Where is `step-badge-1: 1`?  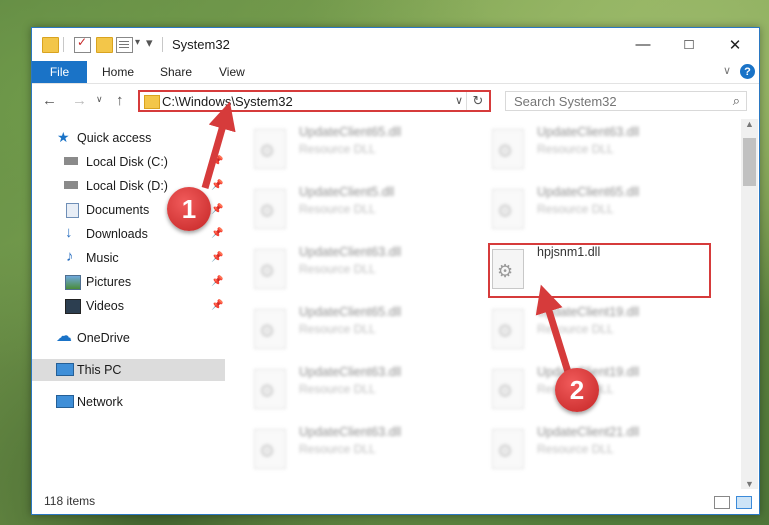 step-badge-1: 1 is located at coordinates (189, 209).